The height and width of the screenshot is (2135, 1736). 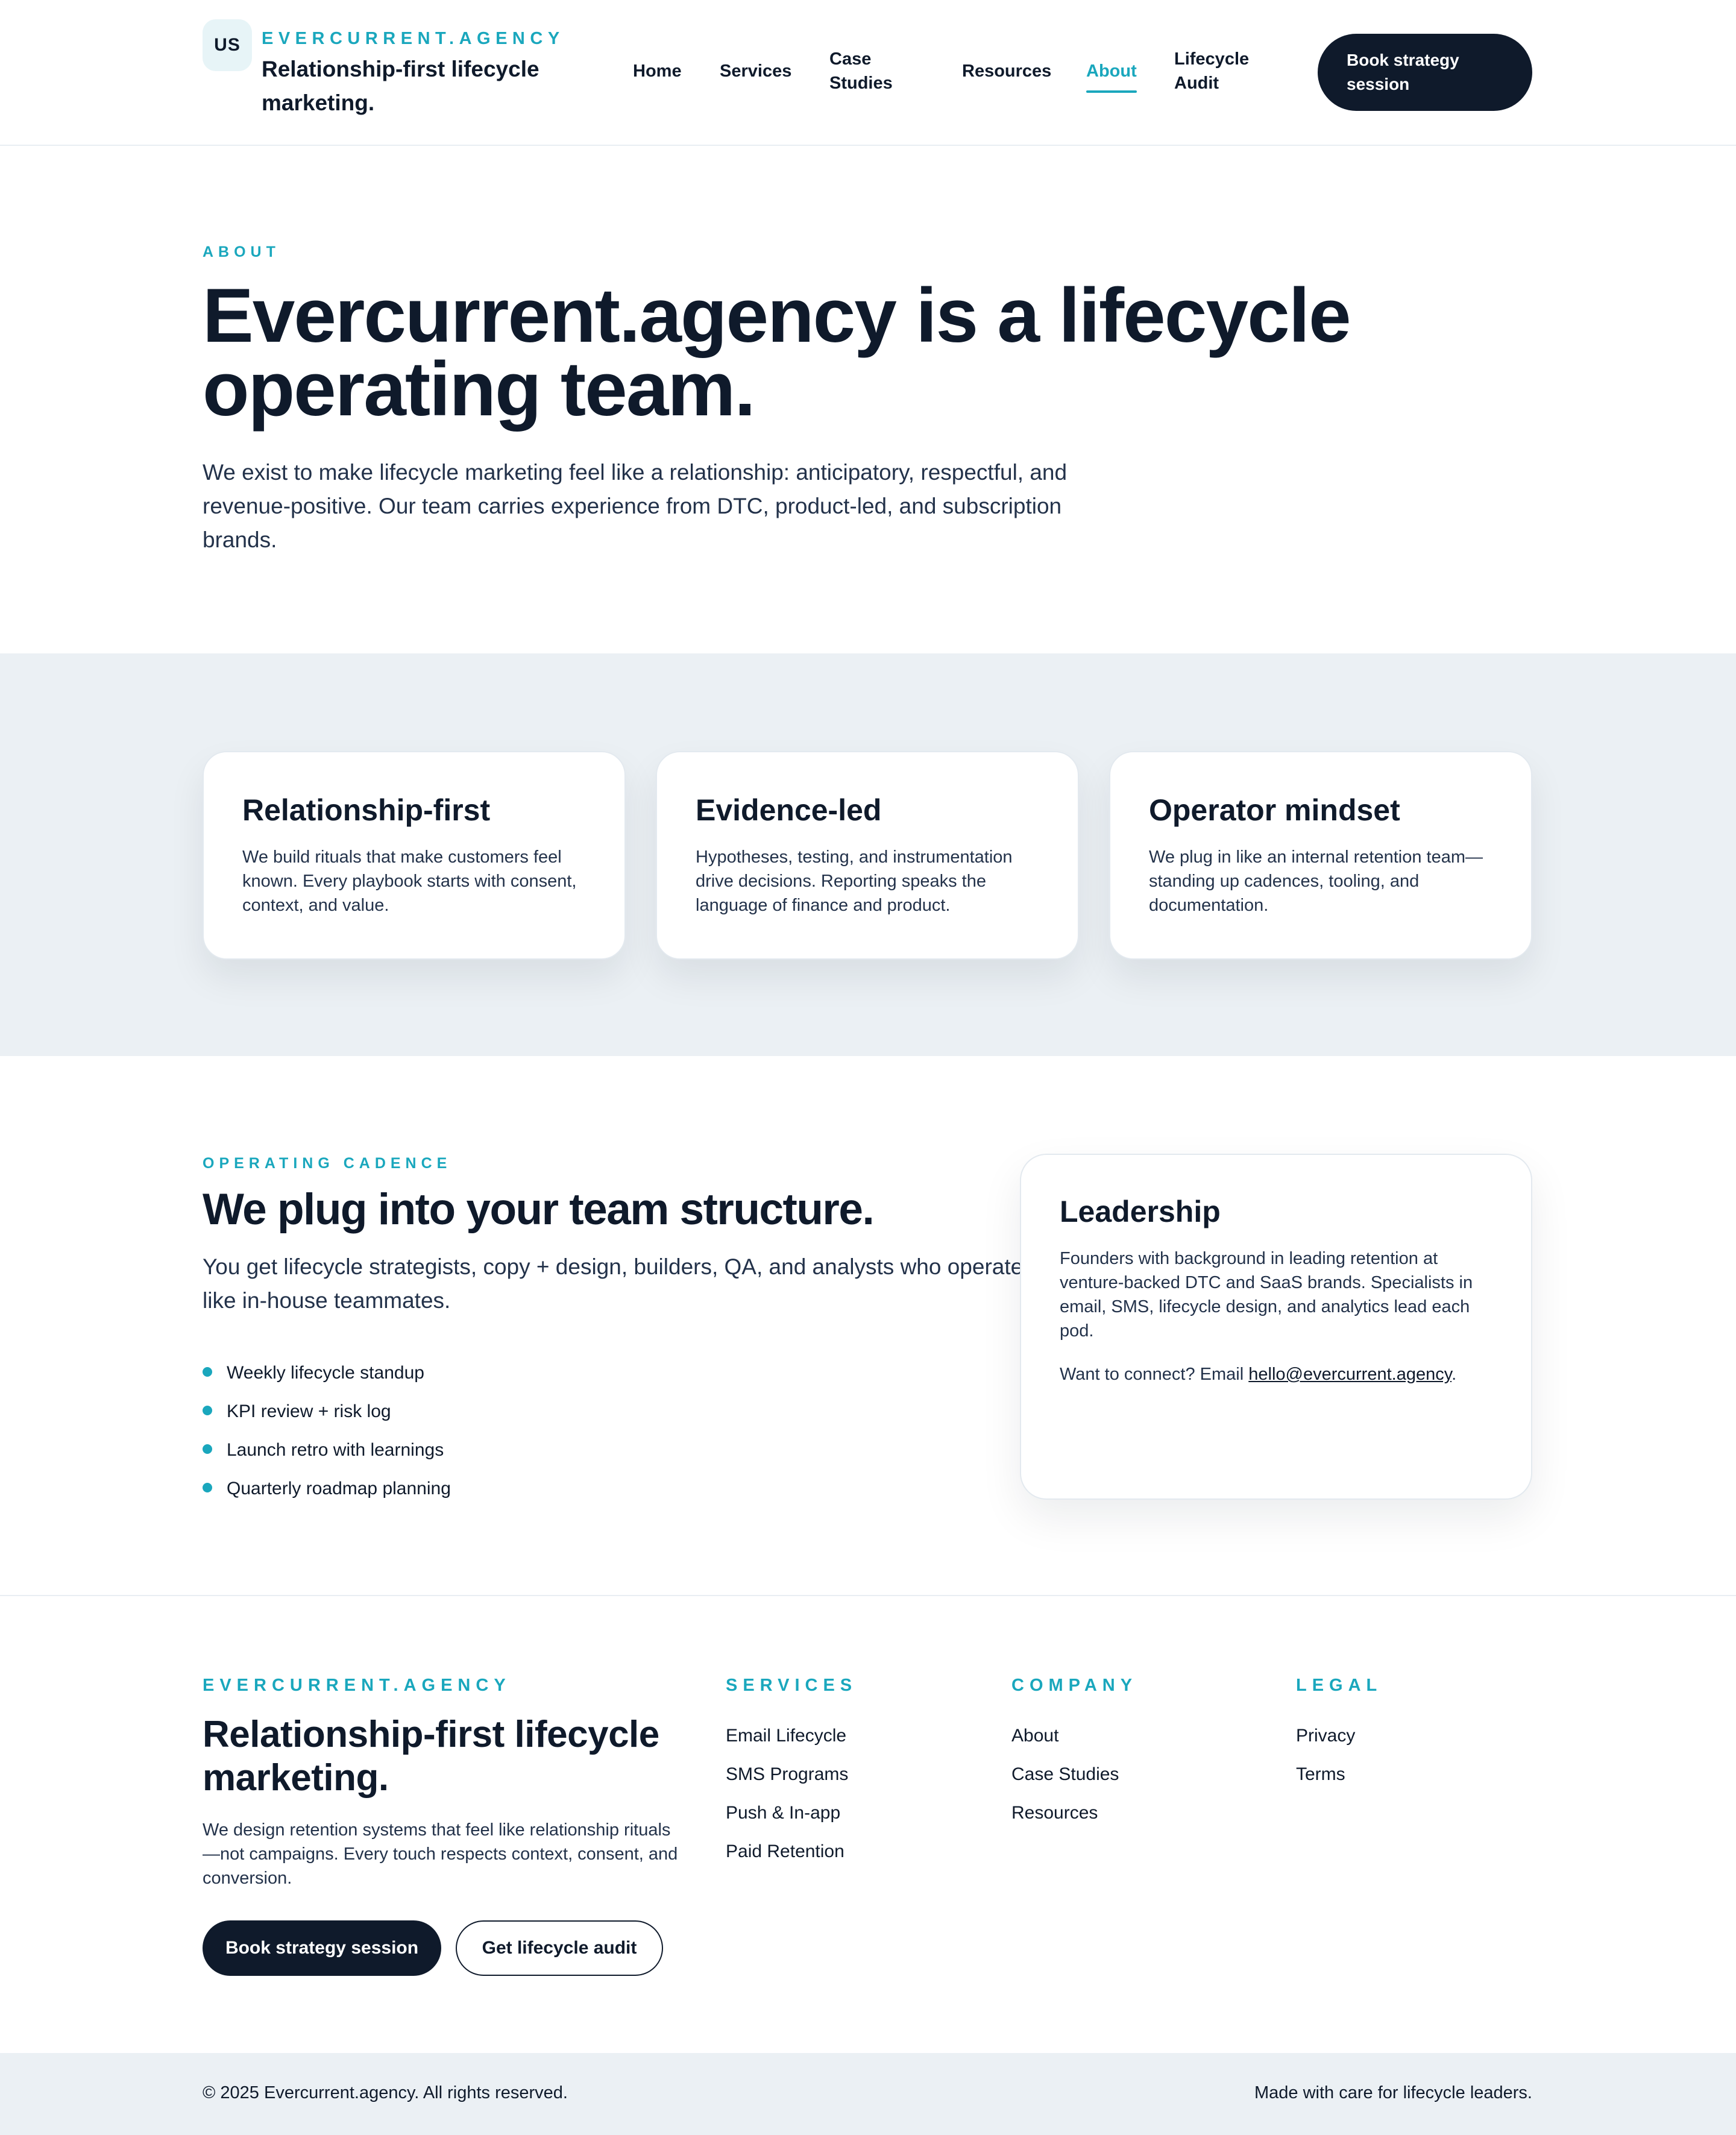 I want to click on footer-link-case-studies: Case Studies, so click(x=1065, y=1774).